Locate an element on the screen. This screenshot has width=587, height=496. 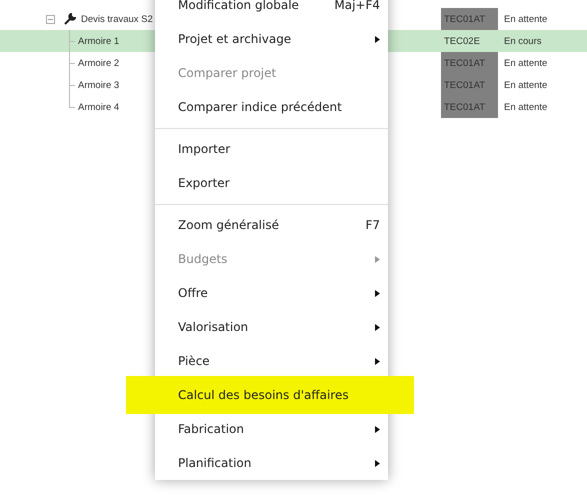
collapse-toggle-icon is located at coordinates (50, 19).